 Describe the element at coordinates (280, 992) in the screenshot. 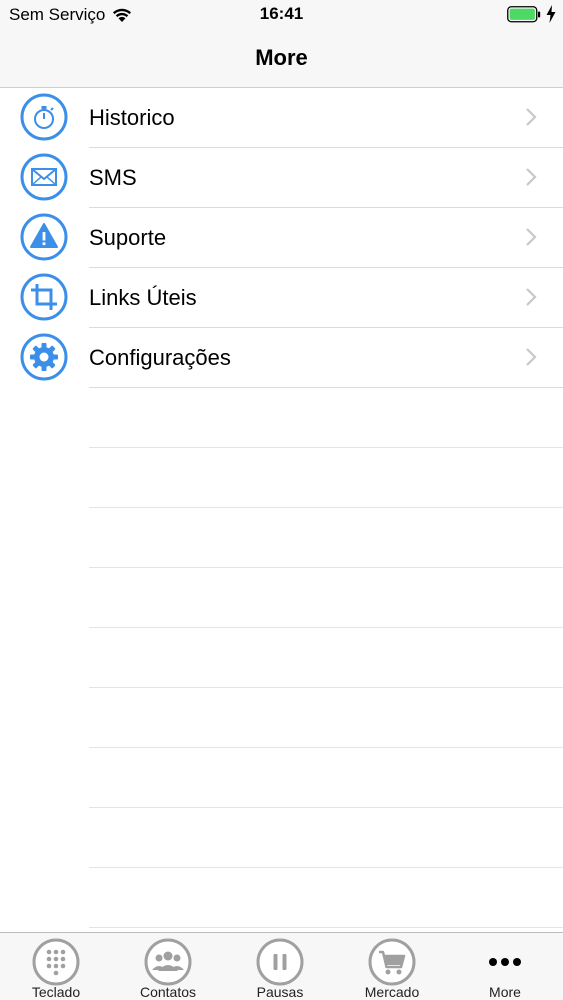

I see `tab-label: Pausas` at that location.